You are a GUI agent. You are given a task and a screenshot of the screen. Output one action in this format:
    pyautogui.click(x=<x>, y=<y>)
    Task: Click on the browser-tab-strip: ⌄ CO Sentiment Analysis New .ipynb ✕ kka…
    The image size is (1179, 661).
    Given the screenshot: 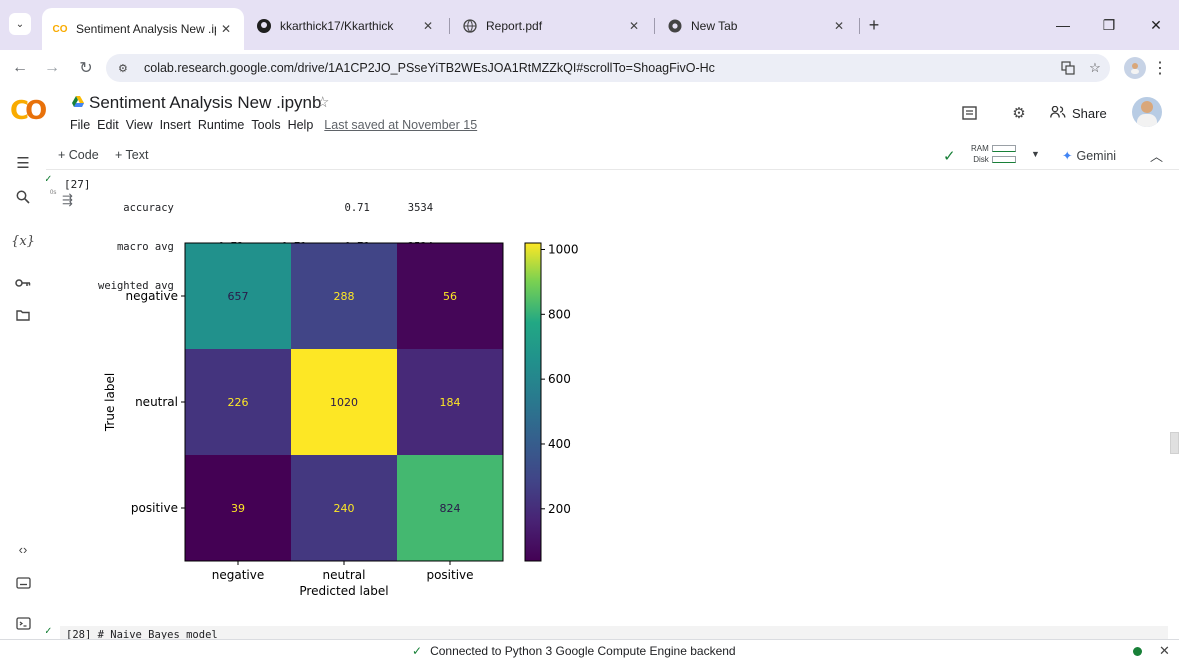 What is the action you would take?
    pyautogui.click(x=589, y=25)
    